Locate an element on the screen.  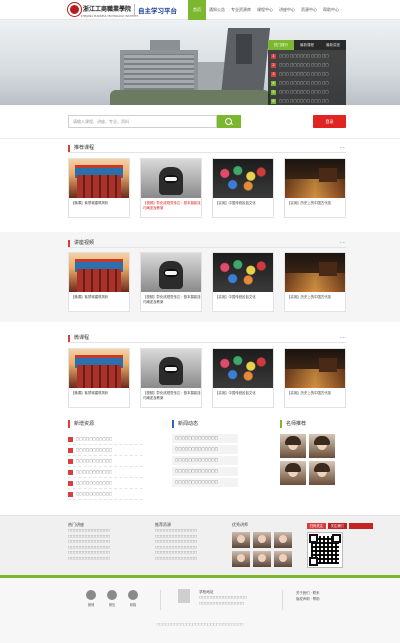
list-item: 2 □□□ □□□□□□ □□□ □□ is located at coordinates (307, 65).